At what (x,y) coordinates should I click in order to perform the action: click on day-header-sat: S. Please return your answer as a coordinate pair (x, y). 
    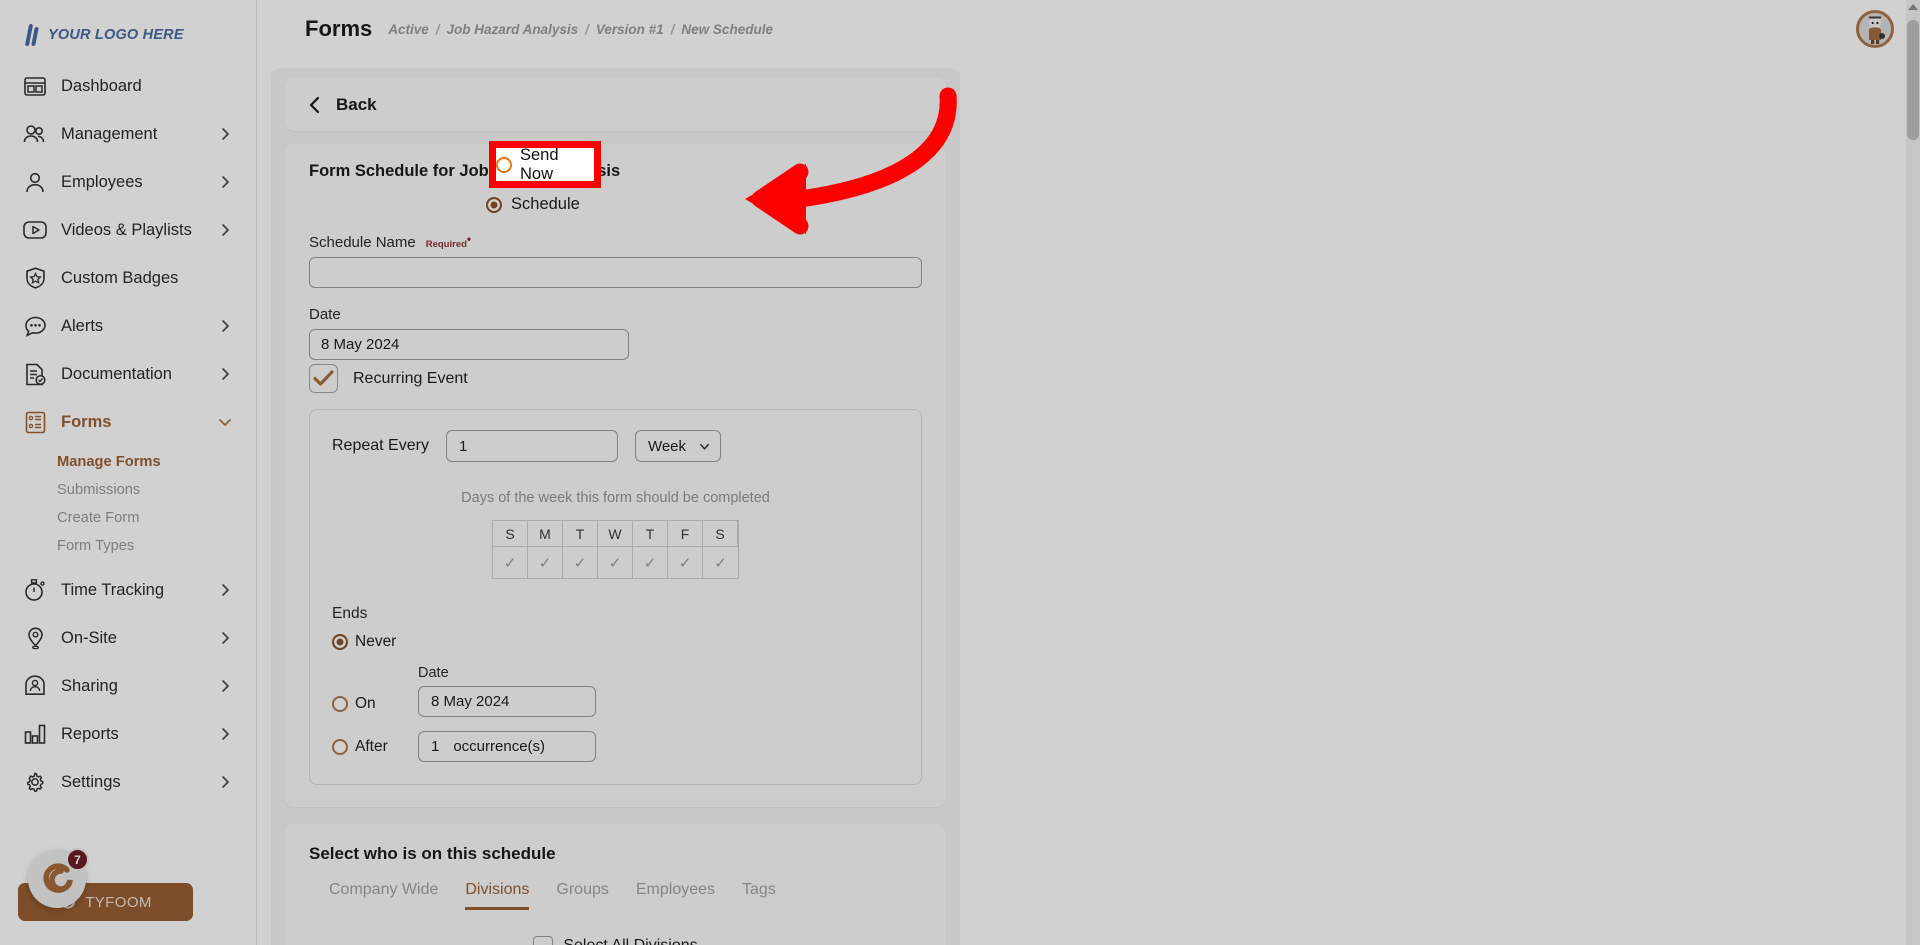
    Looking at the image, I should click on (720, 534).